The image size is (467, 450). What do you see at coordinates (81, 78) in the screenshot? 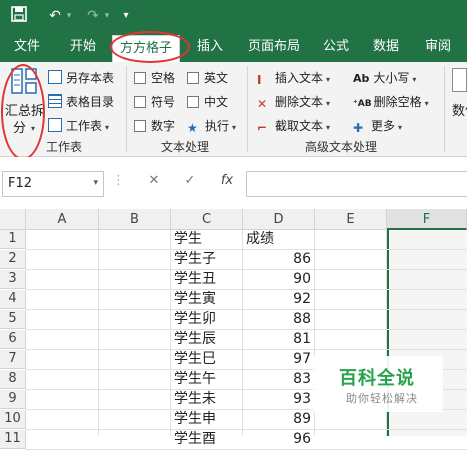
I see `save-sheet-button: 另存本表` at bounding box center [81, 78].